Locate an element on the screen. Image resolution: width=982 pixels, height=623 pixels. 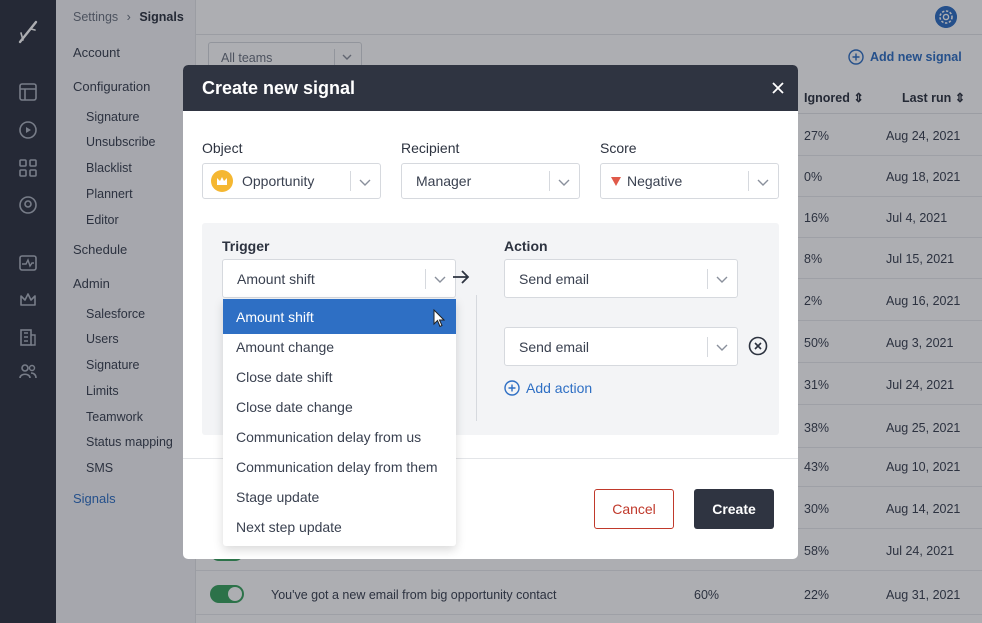
add-action-button: Add action is located at coordinates (548, 388).